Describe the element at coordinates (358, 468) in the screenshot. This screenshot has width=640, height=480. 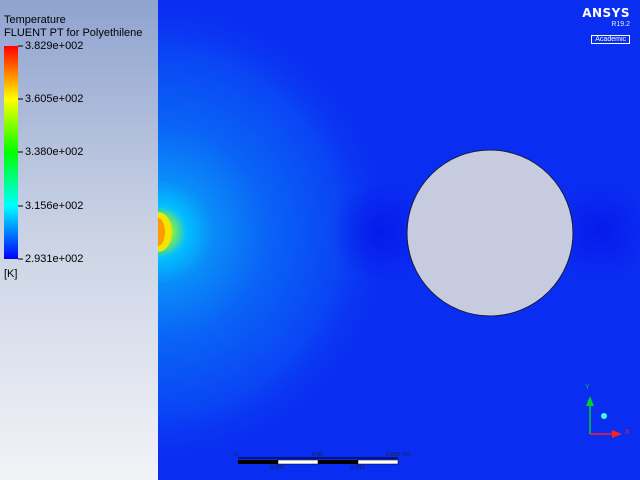
I see `scale-label-three-quarter: 0.015` at that location.